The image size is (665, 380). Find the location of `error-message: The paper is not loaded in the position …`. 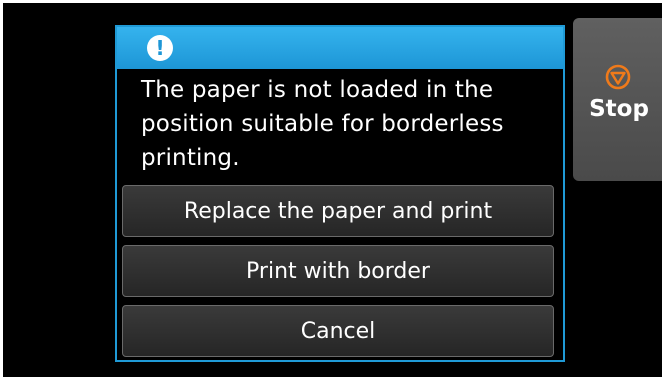

error-message: The paper is not loaded in the position … is located at coordinates (322, 124).